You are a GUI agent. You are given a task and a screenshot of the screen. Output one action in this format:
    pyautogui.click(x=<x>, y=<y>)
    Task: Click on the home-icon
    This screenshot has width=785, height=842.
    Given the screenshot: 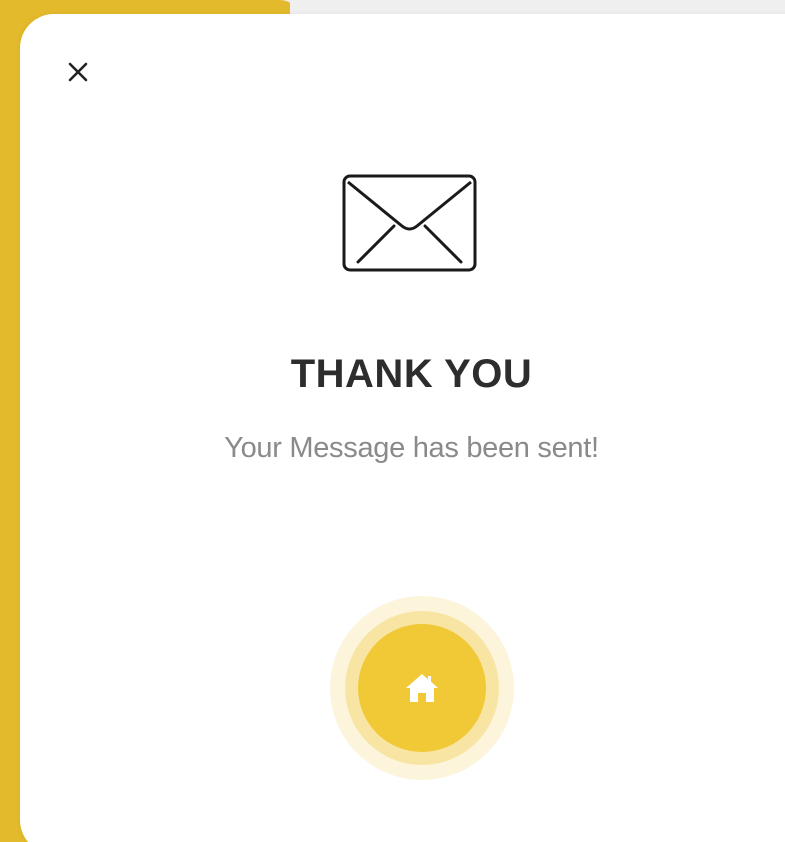 What is the action you would take?
    pyautogui.click(x=422, y=688)
    